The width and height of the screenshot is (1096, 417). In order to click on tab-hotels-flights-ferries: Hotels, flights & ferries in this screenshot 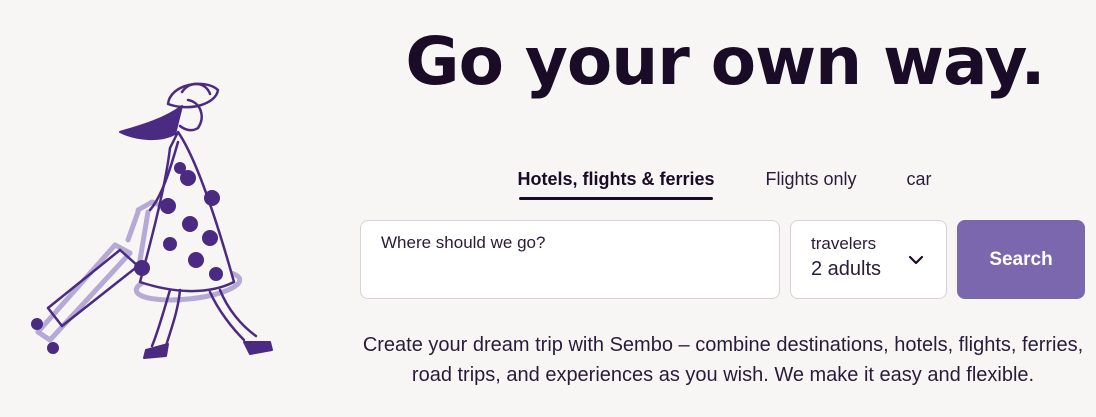, I will do `click(616, 179)`.